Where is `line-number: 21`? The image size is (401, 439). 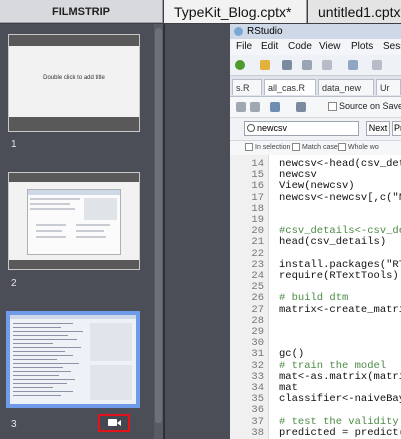 line-number: 21 is located at coordinates (257, 242).